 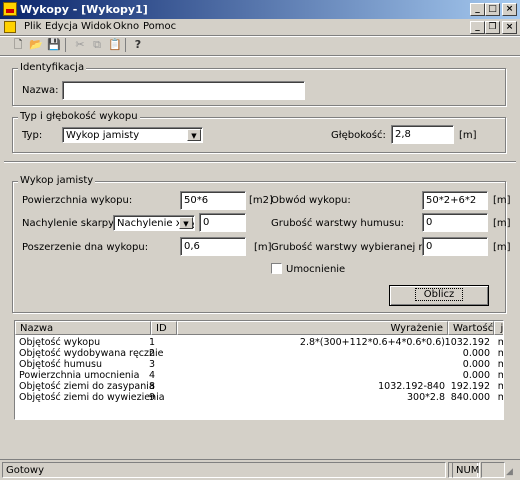 I want to click on slope-label: Nachylenie skarpy:, so click(x=69, y=223).